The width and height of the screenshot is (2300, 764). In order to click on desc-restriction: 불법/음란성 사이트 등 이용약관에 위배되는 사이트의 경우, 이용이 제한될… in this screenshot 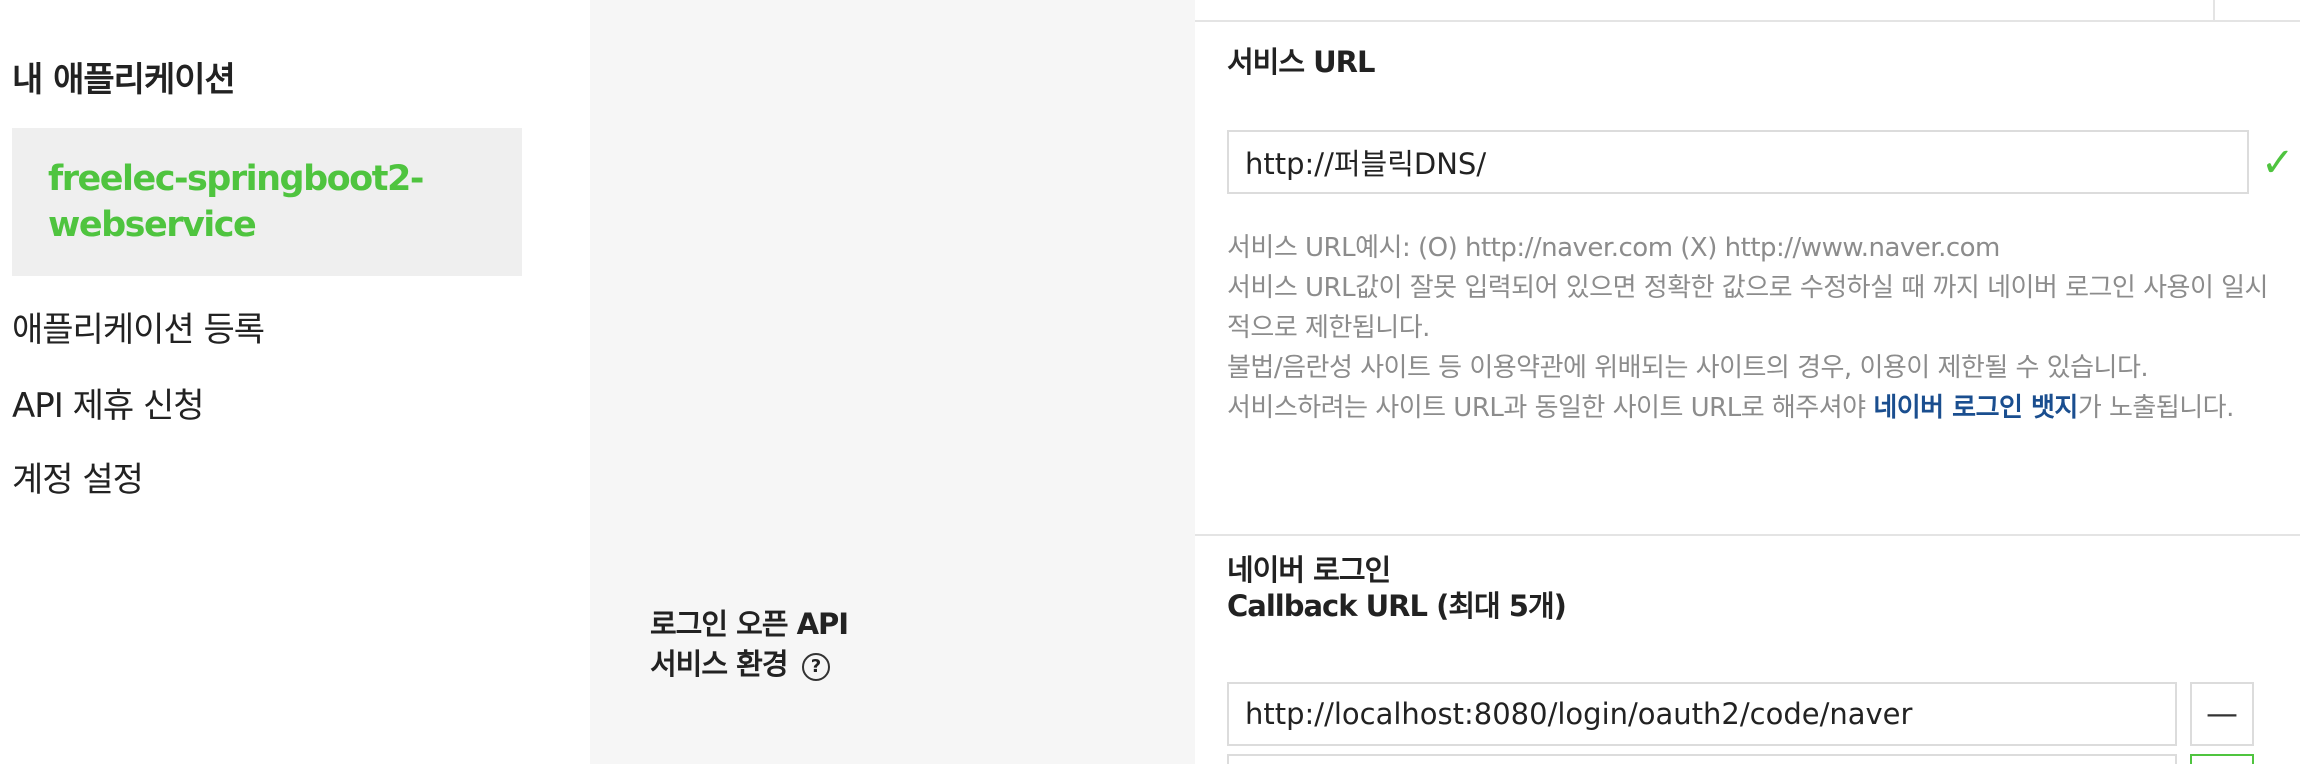, I will do `click(1688, 368)`.